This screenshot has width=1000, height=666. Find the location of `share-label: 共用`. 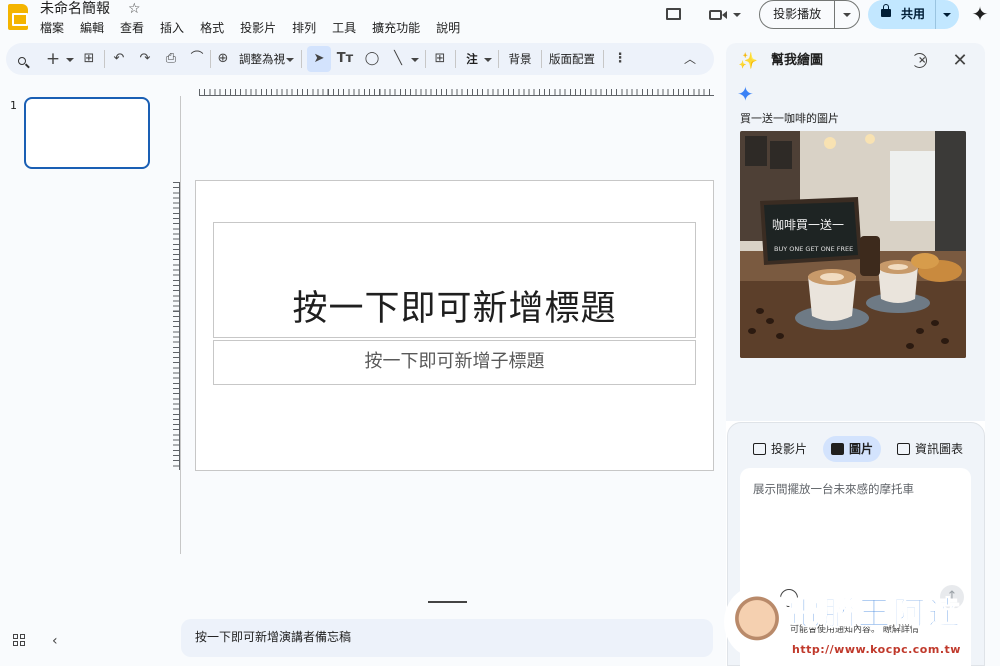

share-label: 共用 is located at coordinates (913, 14).